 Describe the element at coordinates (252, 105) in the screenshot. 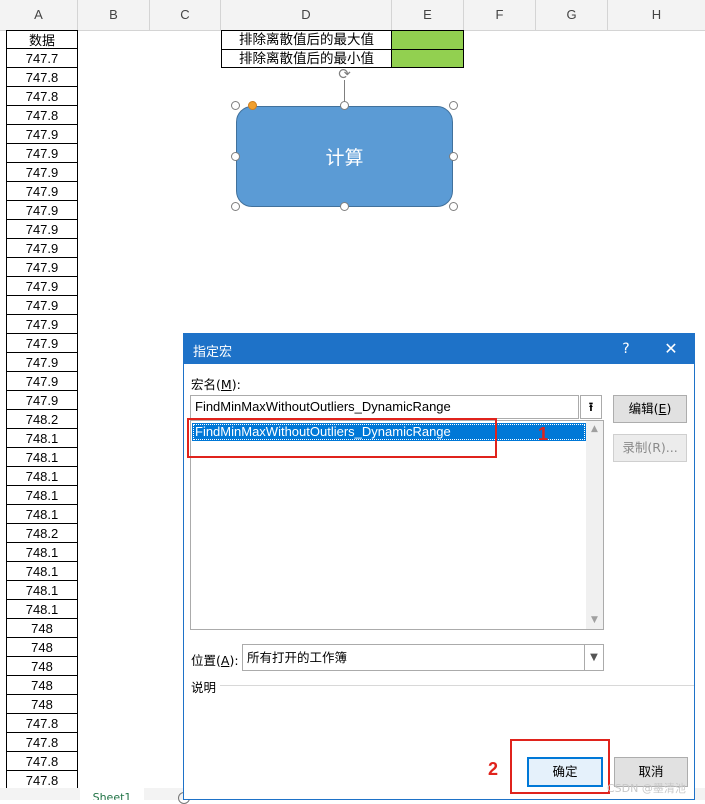

I see `adjust-handle` at that location.